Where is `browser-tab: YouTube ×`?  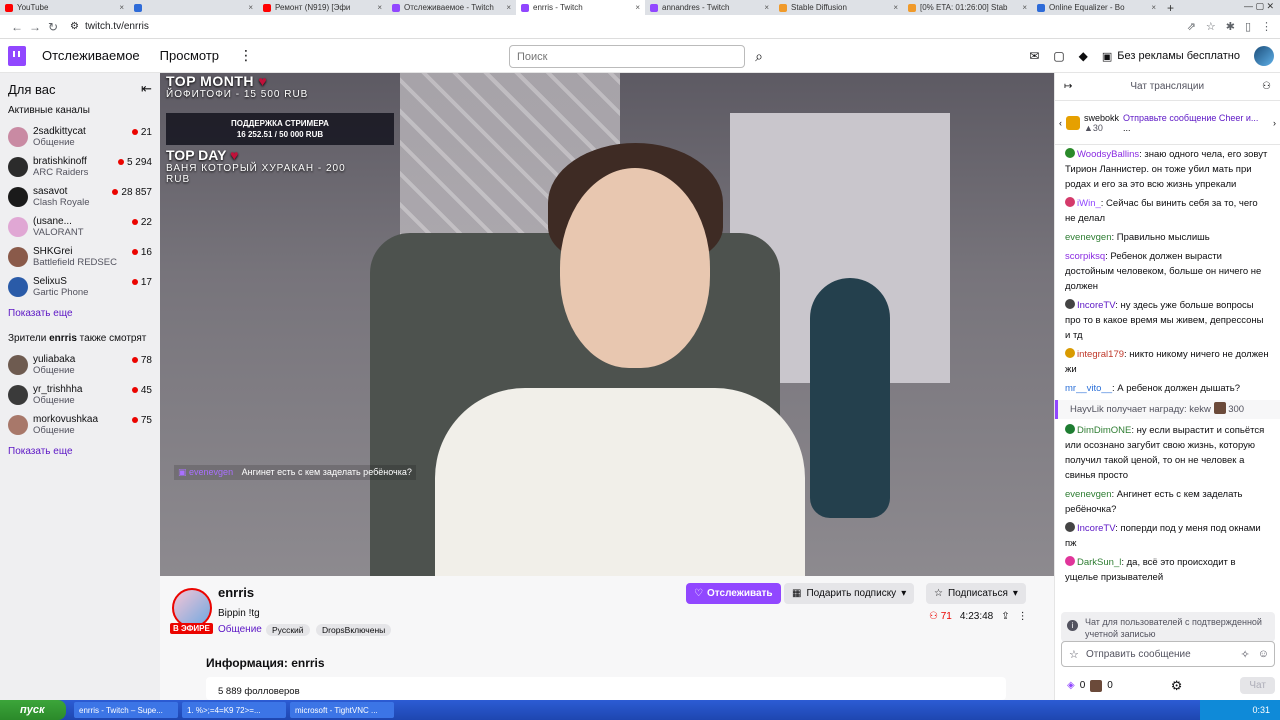 browser-tab: YouTube × is located at coordinates (64, 7).